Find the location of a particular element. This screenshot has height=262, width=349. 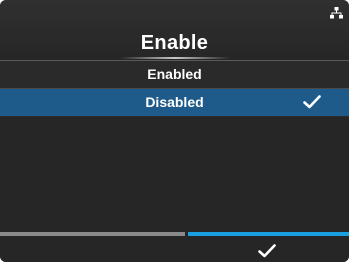

back-softkey-button is located at coordinates (92, 247).